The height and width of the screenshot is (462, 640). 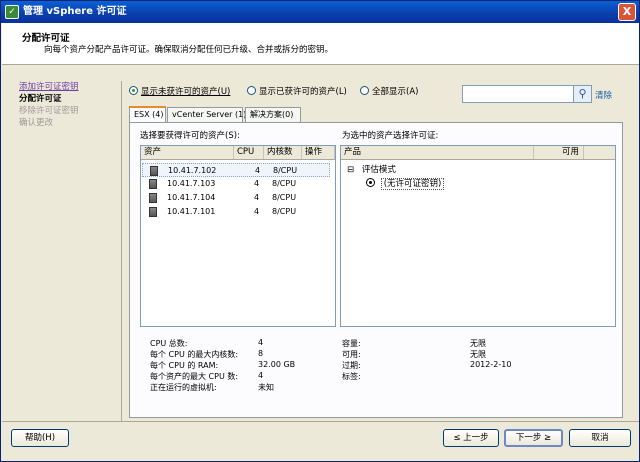 I want to click on col-available: 可用, so click(x=559, y=152).